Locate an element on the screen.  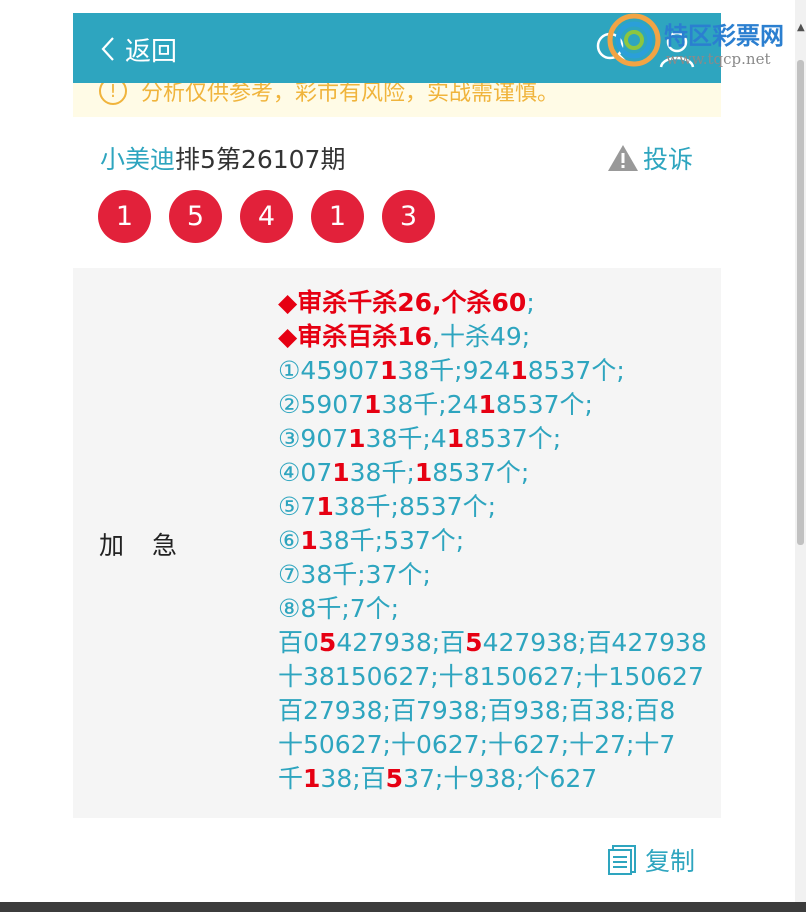
analysis-line: ◆审杀百杀16,十杀49; is located at coordinates (493, 337).